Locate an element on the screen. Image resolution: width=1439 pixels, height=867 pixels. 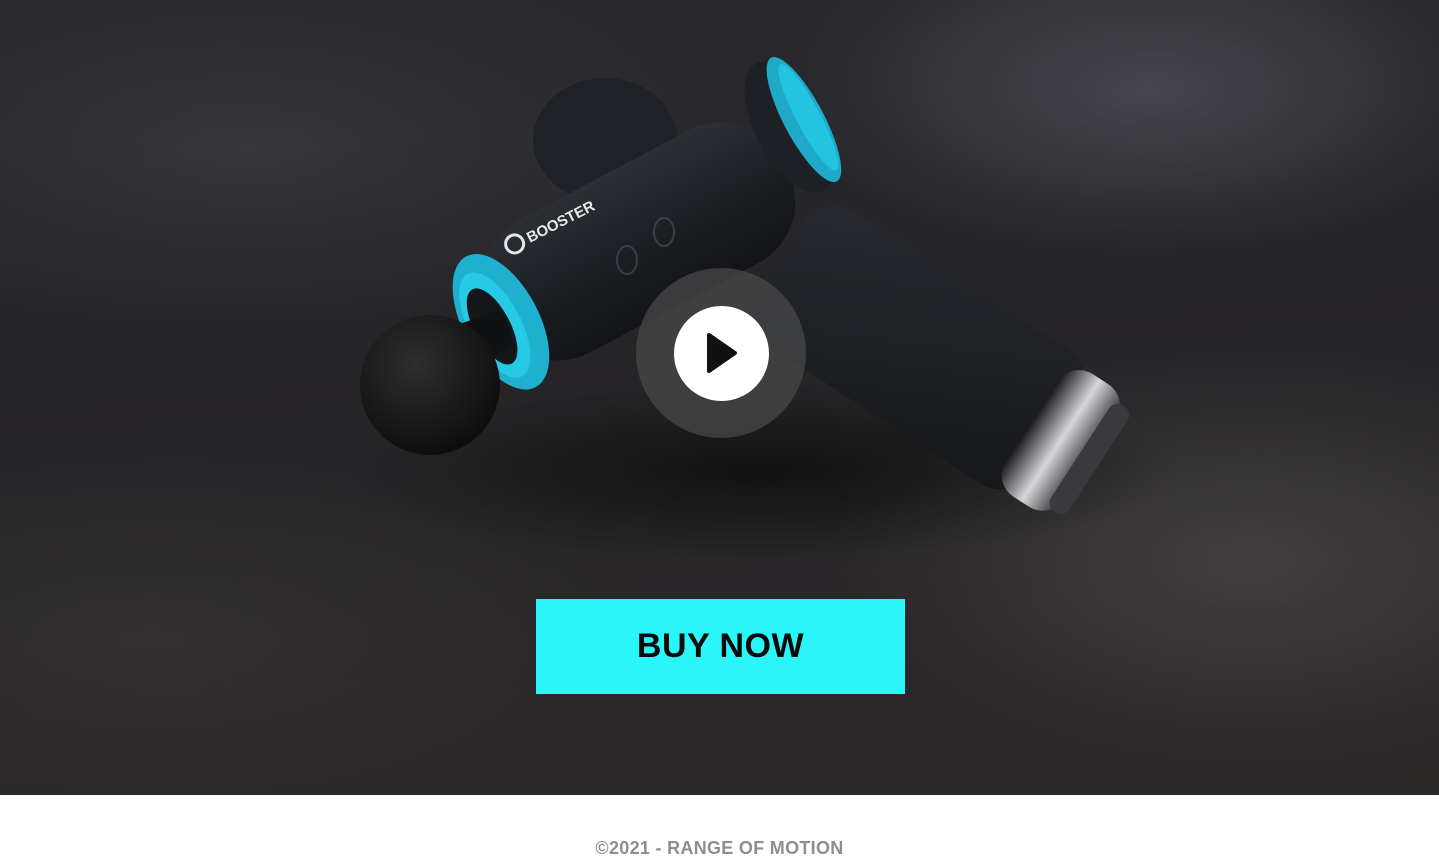
play-button-circle is located at coordinates (721, 353).